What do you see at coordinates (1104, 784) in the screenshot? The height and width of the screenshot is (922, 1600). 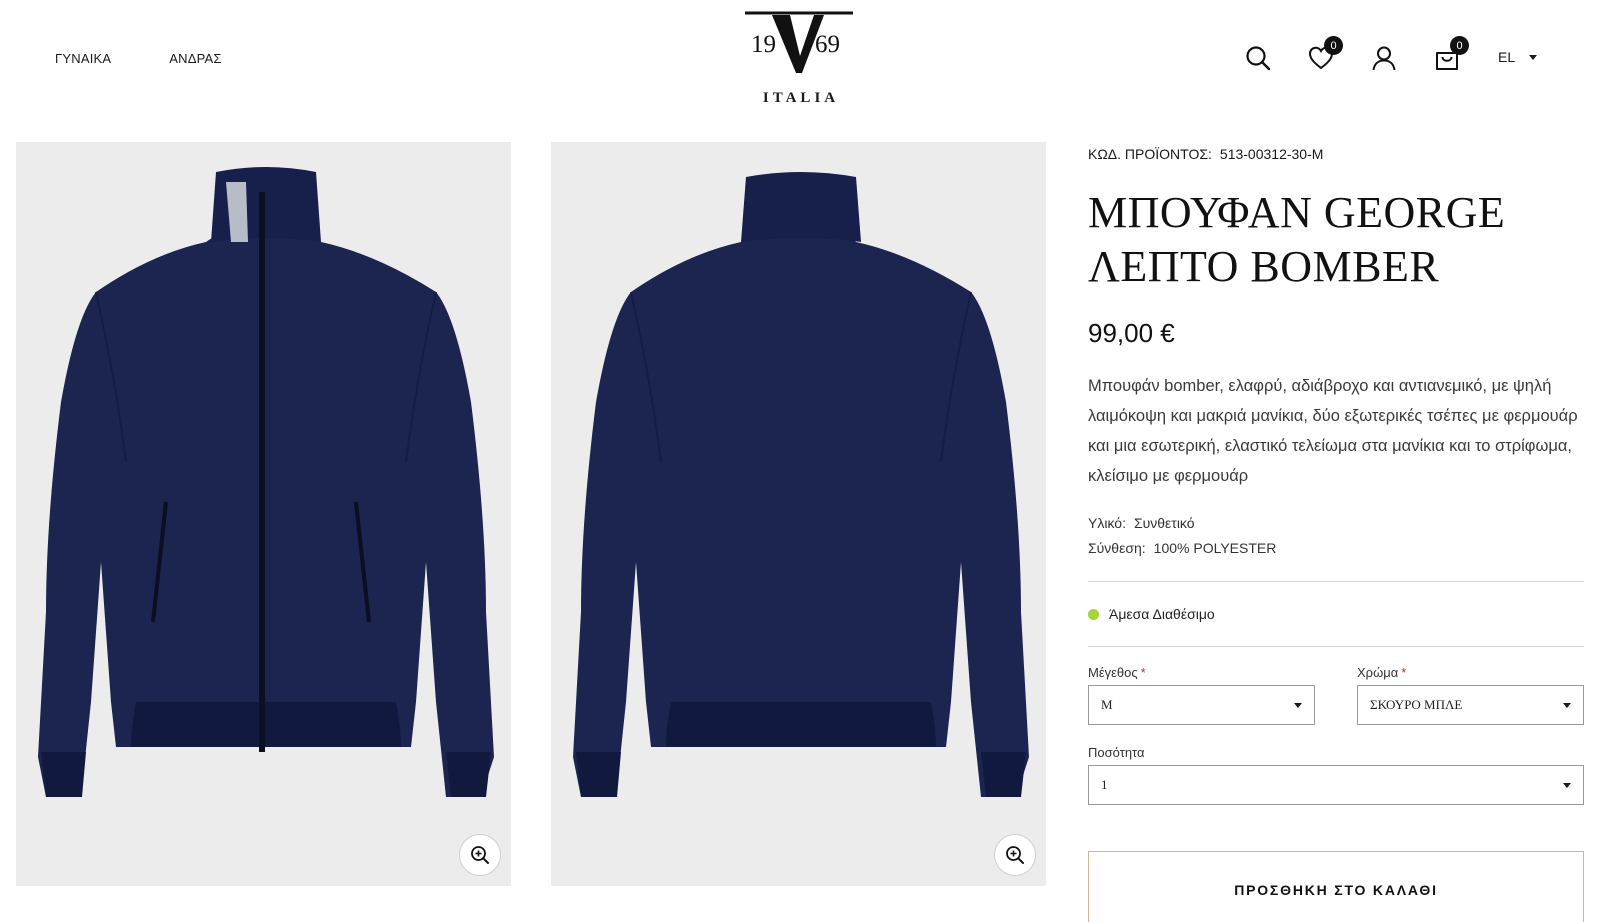 I see `quantity-selected-value: 1` at bounding box center [1104, 784].